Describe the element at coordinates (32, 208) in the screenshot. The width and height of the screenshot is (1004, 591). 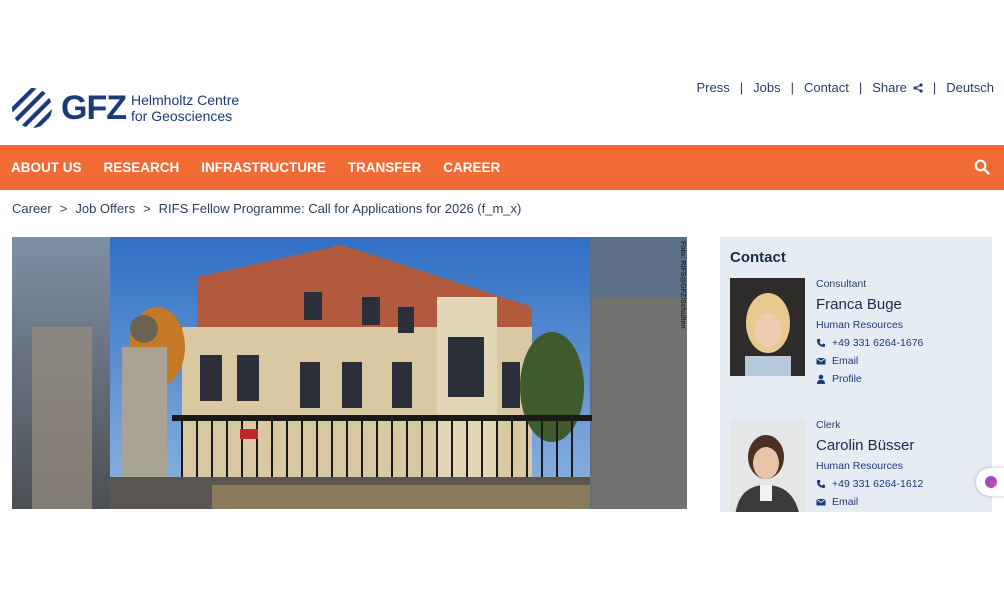
I see `breadcrumb-career: Career` at that location.